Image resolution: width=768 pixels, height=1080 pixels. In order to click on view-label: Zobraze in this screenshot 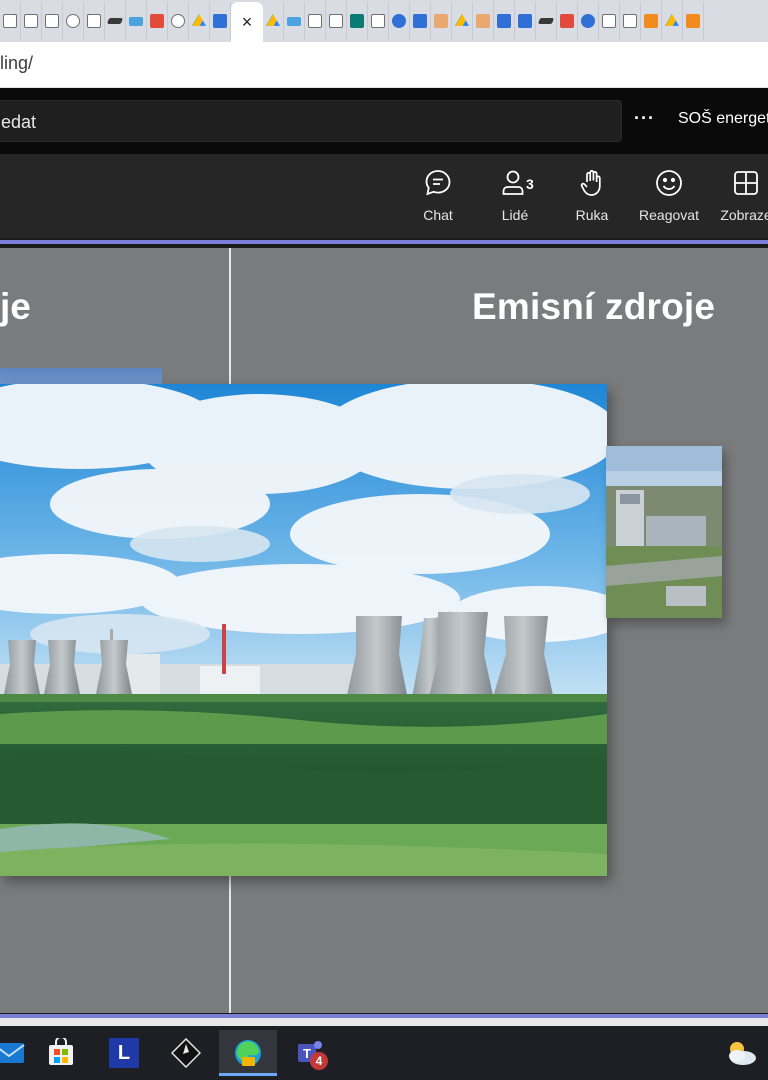, I will do `click(744, 215)`.